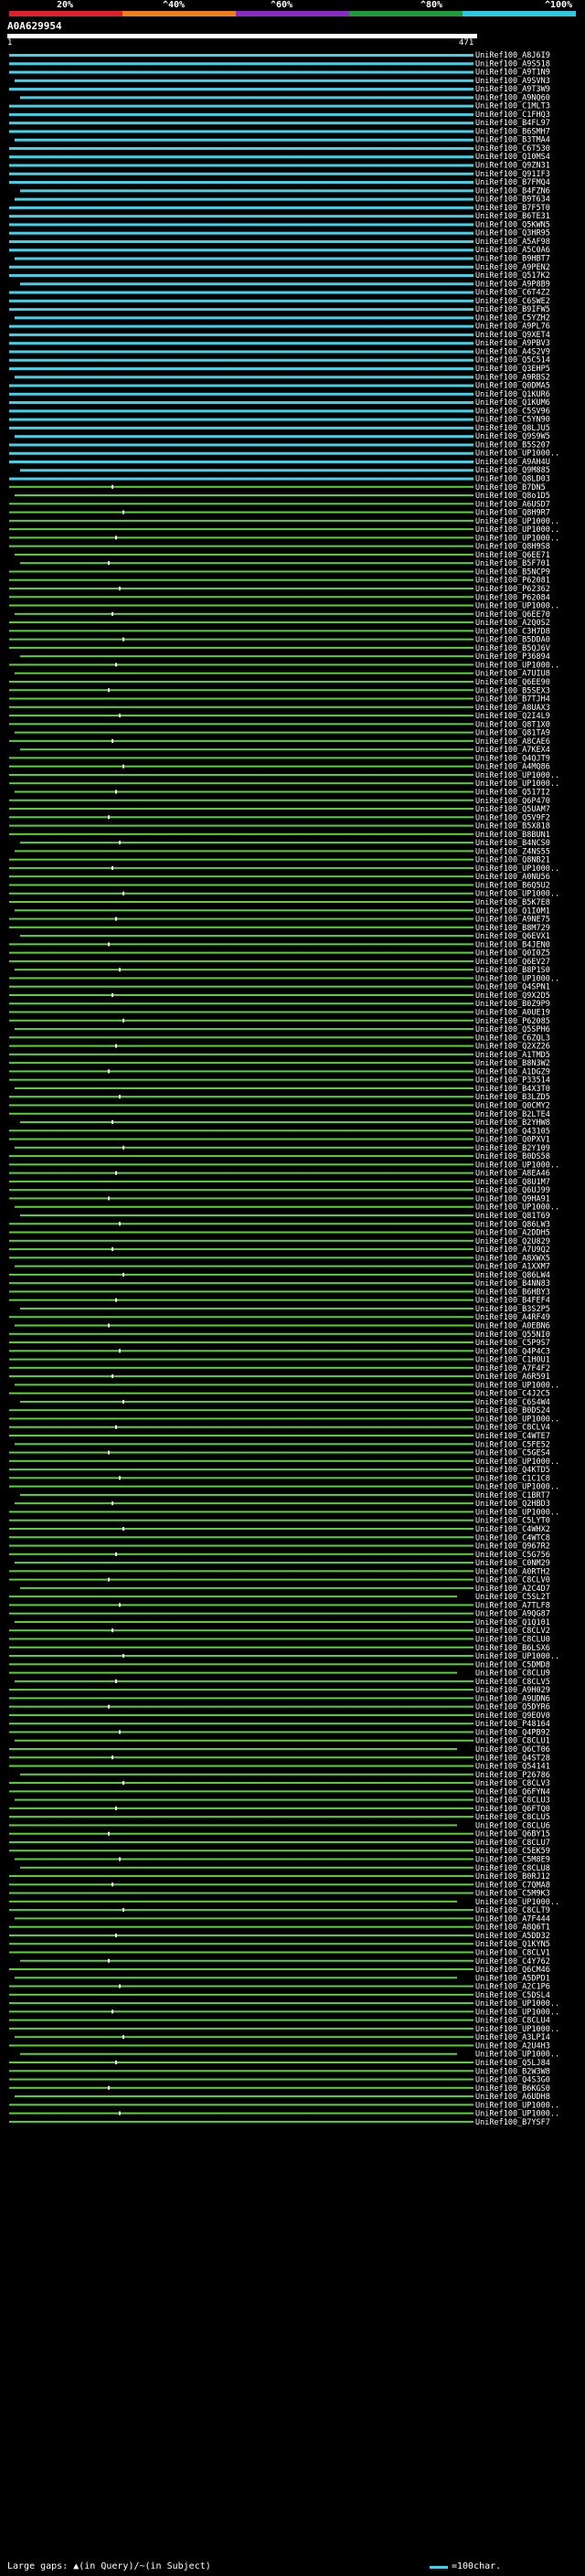 The height and width of the screenshot is (2576, 585). Describe the element at coordinates (477, 2566) in the screenshot. I see `legend-scale-text: =100char.` at that location.